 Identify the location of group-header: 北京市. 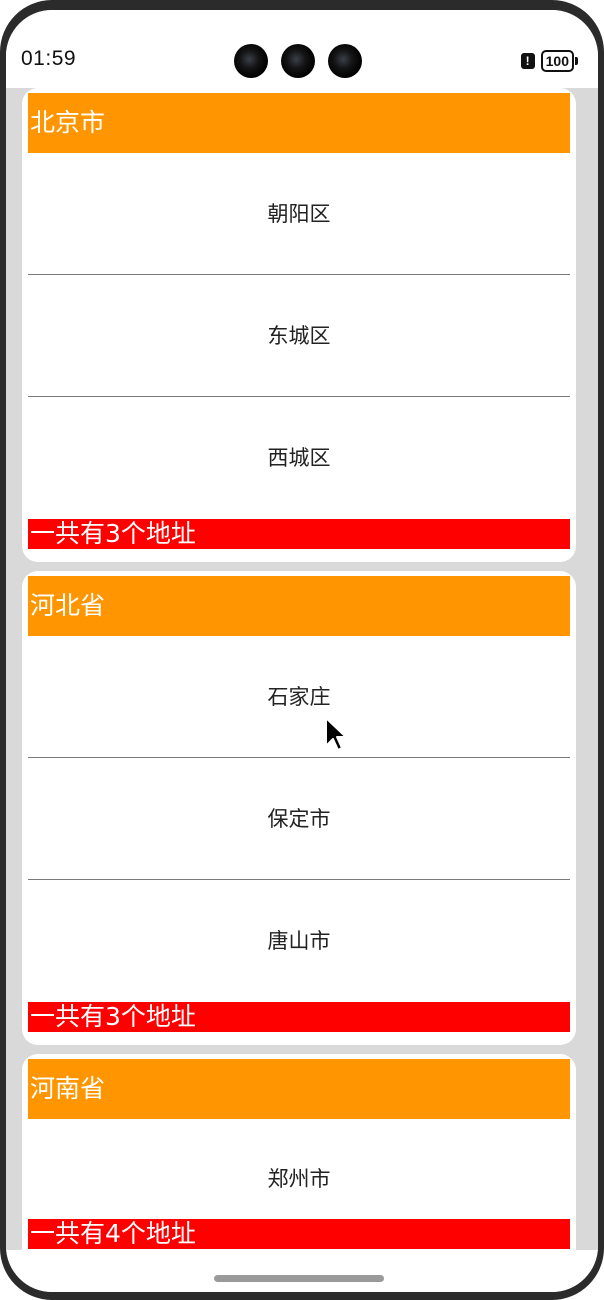
(299, 123).